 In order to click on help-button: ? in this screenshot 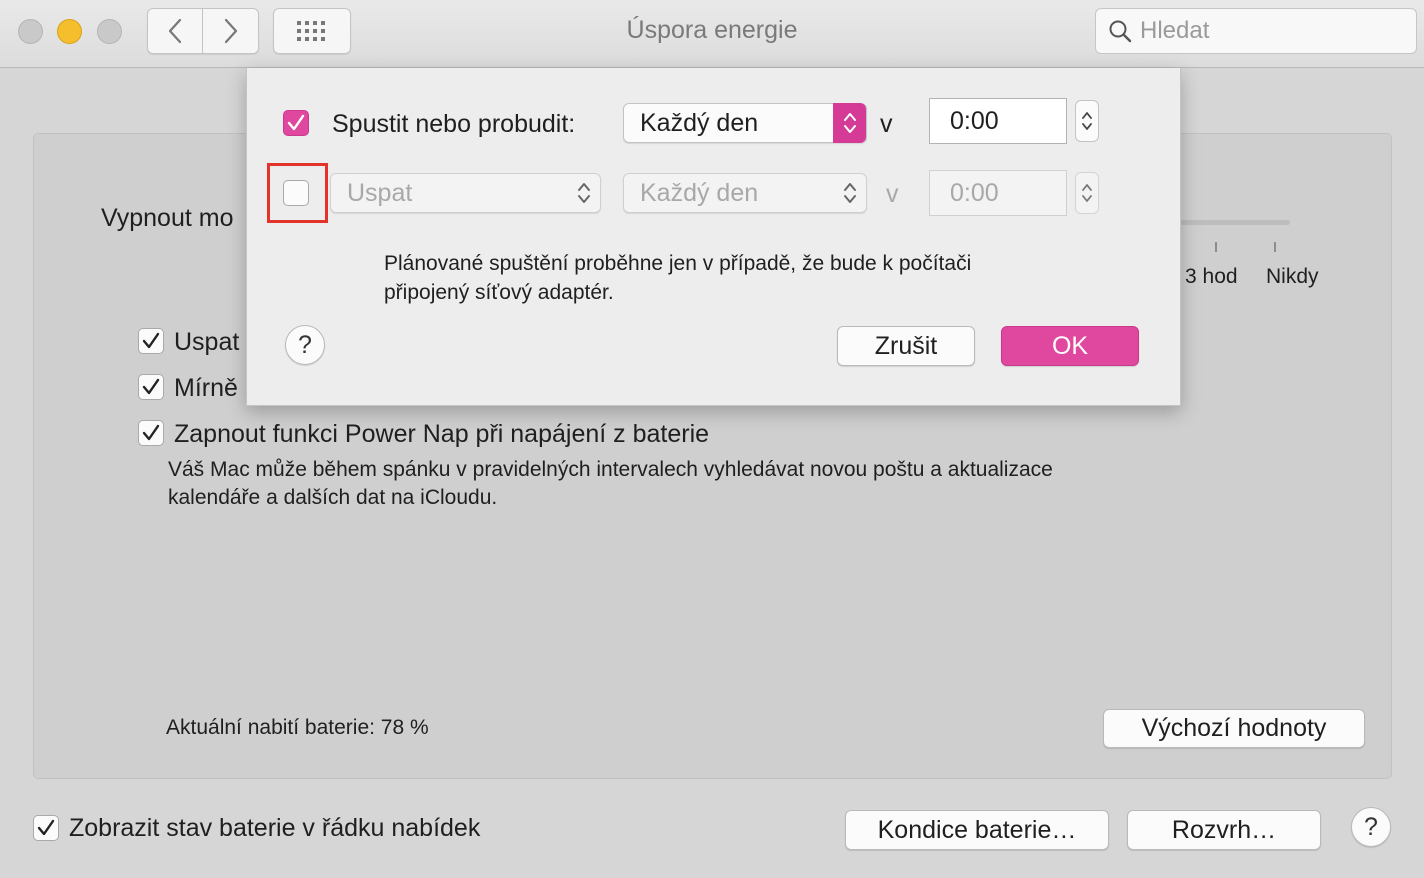, I will do `click(1371, 827)`.